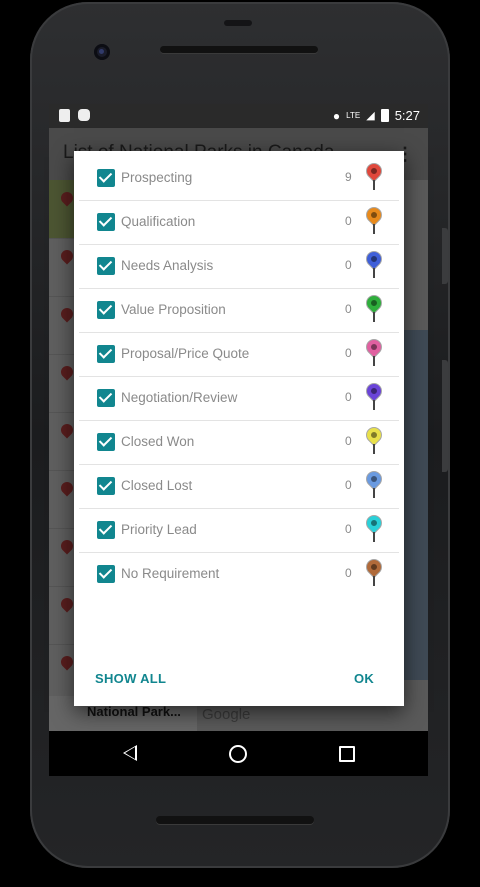 The width and height of the screenshot is (480, 887). What do you see at coordinates (239, 49) in the screenshot?
I see `top-speaker` at bounding box center [239, 49].